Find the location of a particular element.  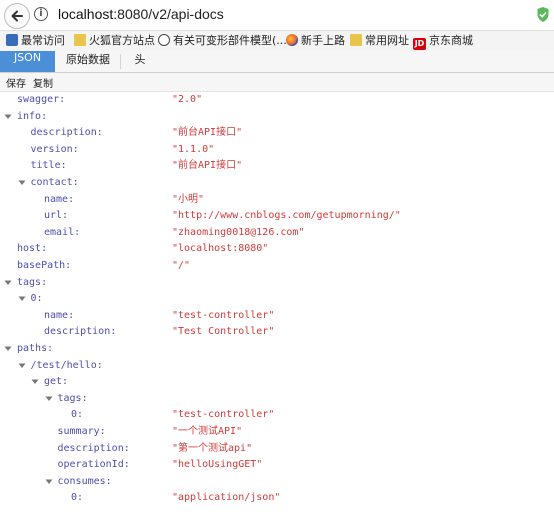

tree-row: email: "zhaoming0018@126.com" is located at coordinates (277, 233).